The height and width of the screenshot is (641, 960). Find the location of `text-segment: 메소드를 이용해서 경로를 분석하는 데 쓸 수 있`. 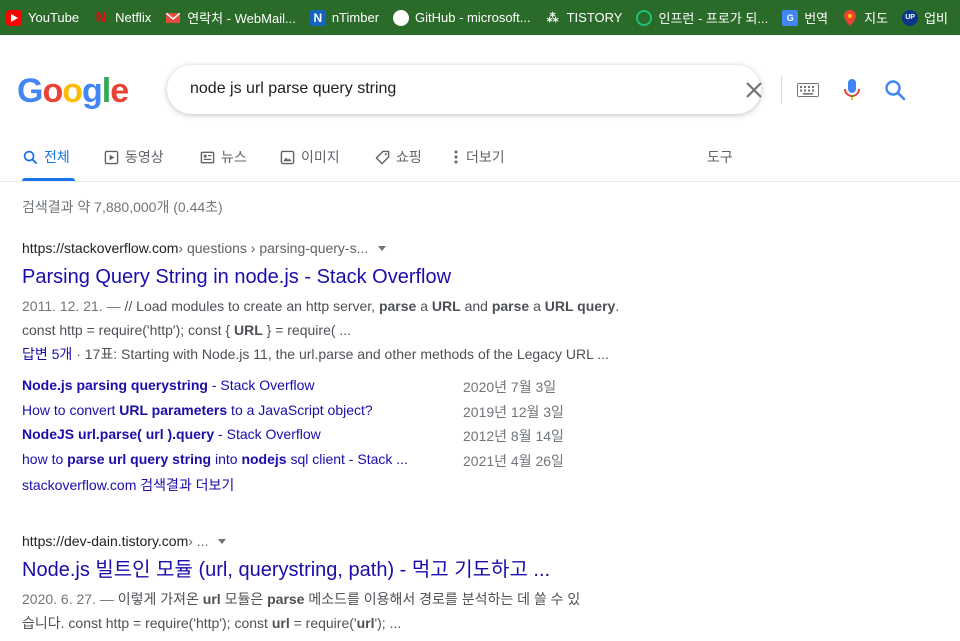

text-segment: 메소드를 이용해서 경로를 분석하는 데 쓸 수 있 is located at coordinates (442, 599).